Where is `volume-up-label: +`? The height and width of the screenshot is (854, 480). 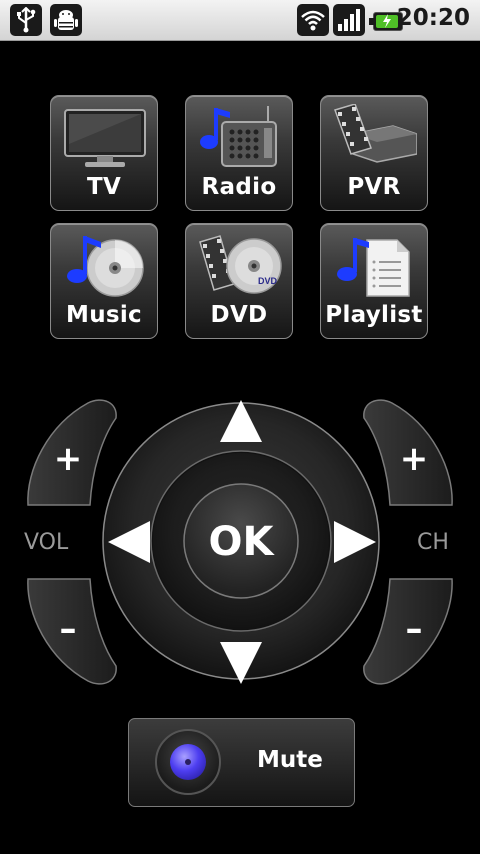
volume-up-label: + is located at coordinates (68, 459).